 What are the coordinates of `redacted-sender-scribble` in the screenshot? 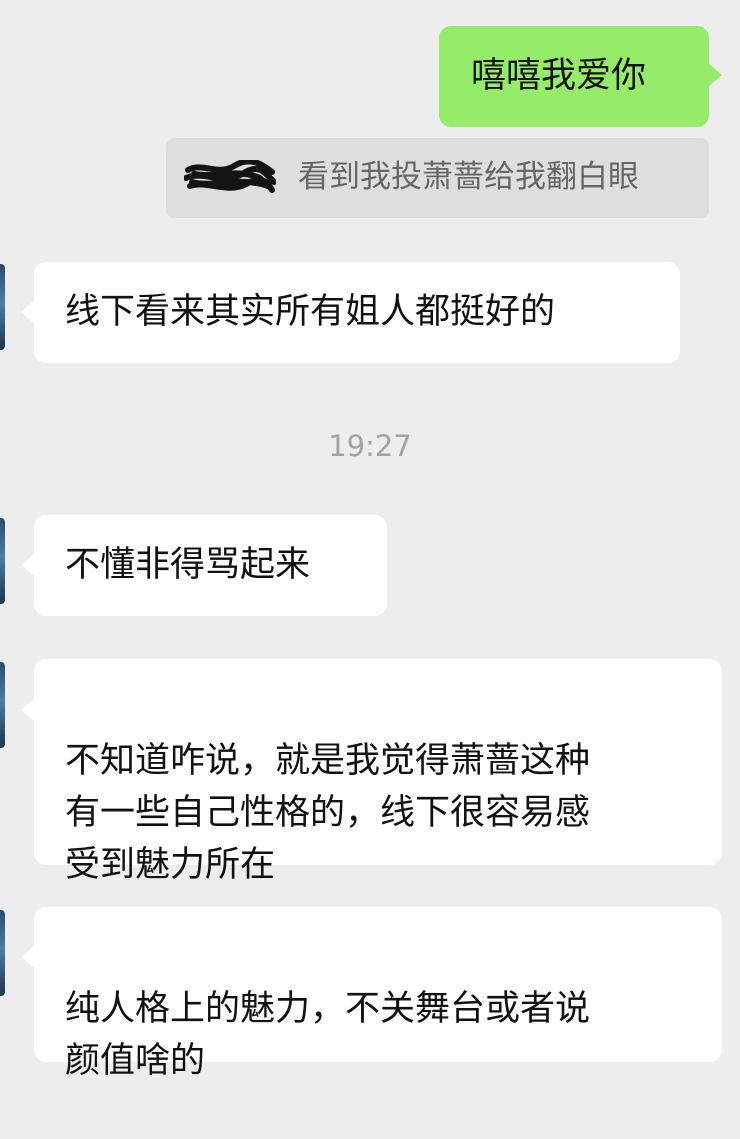 It's located at (230, 176).